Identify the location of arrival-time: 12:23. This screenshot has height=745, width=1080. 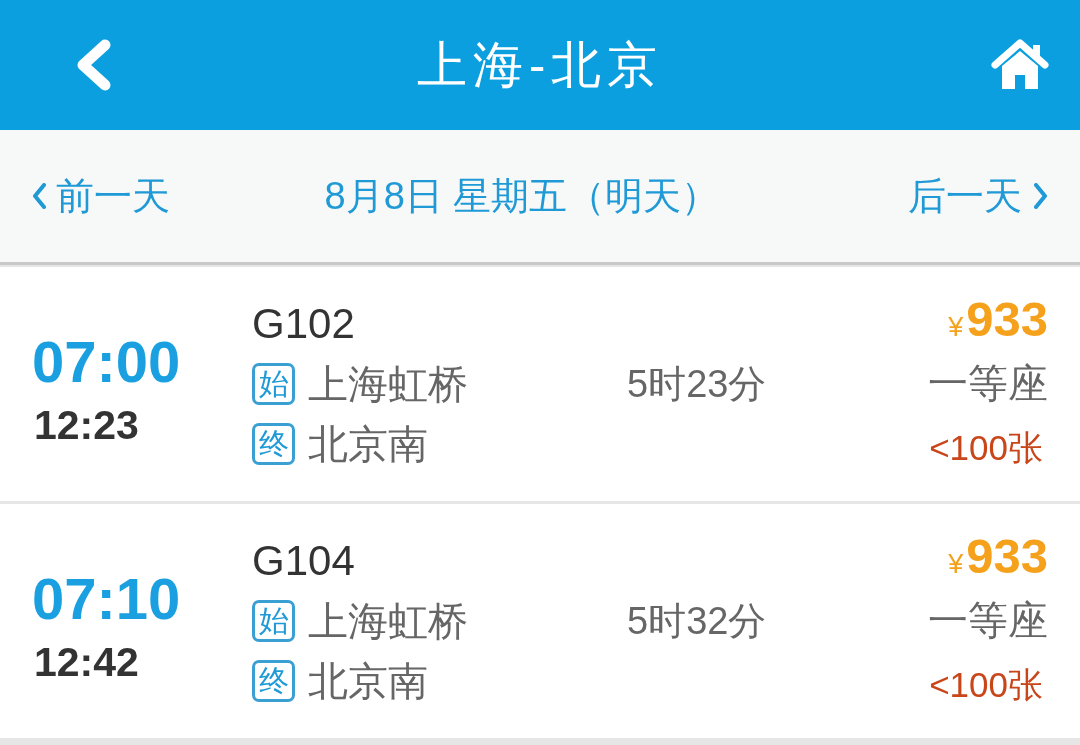
(86, 425).